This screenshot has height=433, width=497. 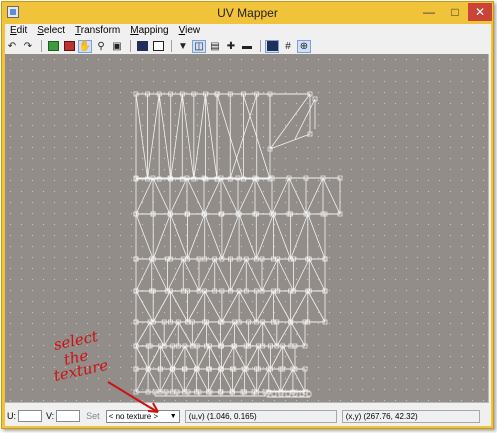 What do you see at coordinates (68, 416) in the screenshot?
I see `v-input` at bounding box center [68, 416].